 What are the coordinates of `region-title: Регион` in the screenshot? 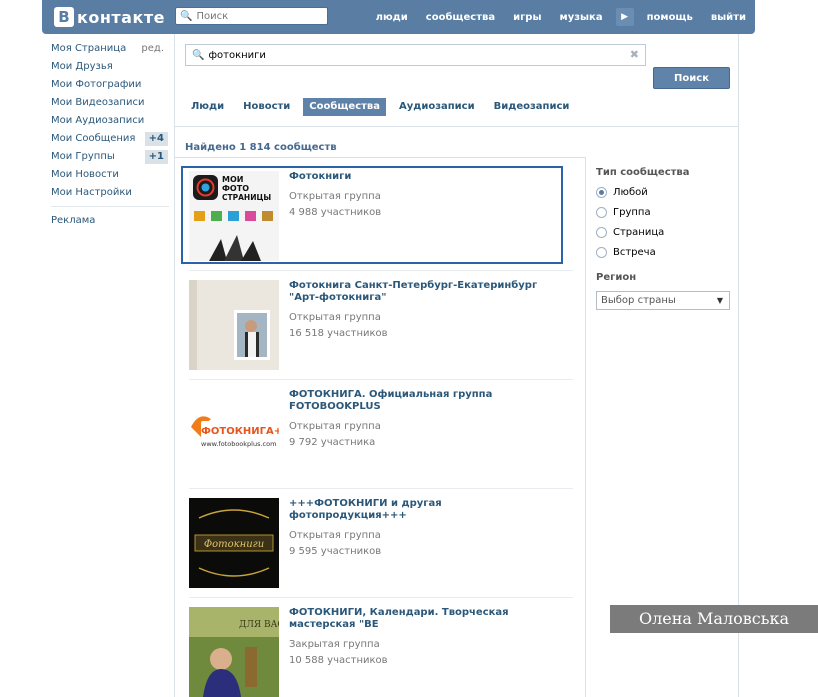 It's located at (616, 277).